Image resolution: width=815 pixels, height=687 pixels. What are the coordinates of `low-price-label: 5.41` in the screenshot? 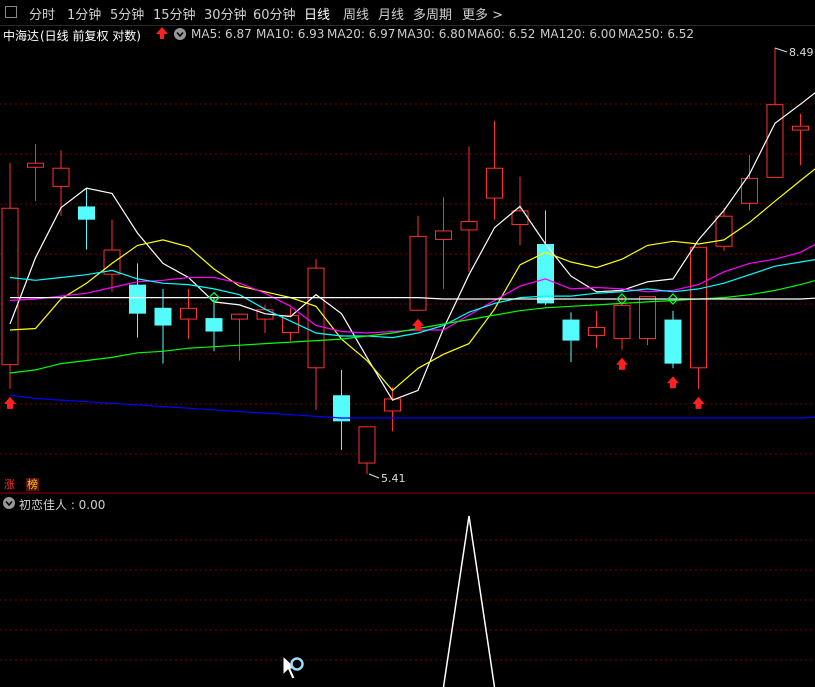 It's located at (393, 478).